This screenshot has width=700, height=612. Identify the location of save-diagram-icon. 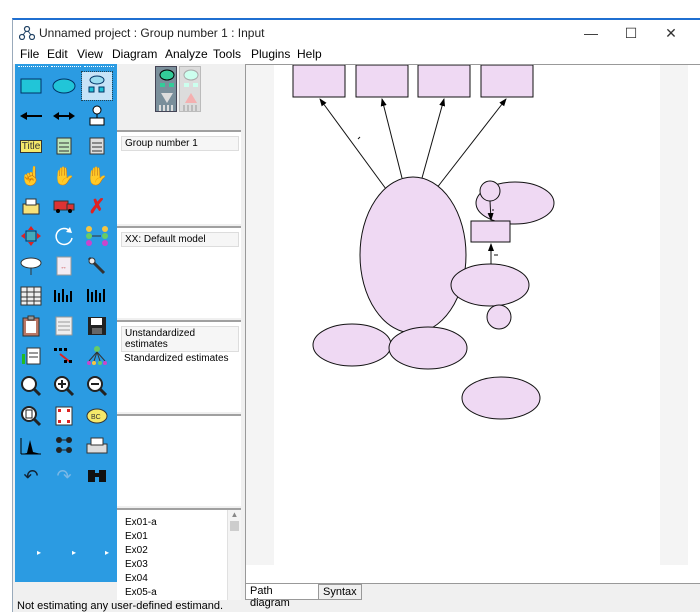
(97, 326).